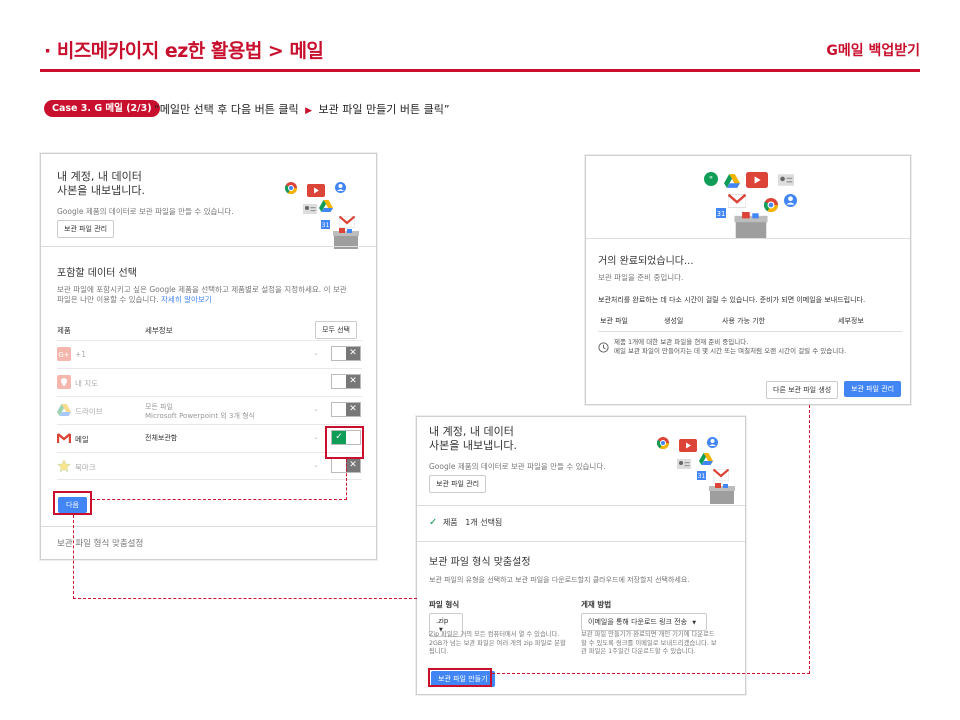 The width and height of the screenshot is (960, 720). Describe the element at coordinates (64, 330) in the screenshot. I see `column-header-product: 제품` at that location.